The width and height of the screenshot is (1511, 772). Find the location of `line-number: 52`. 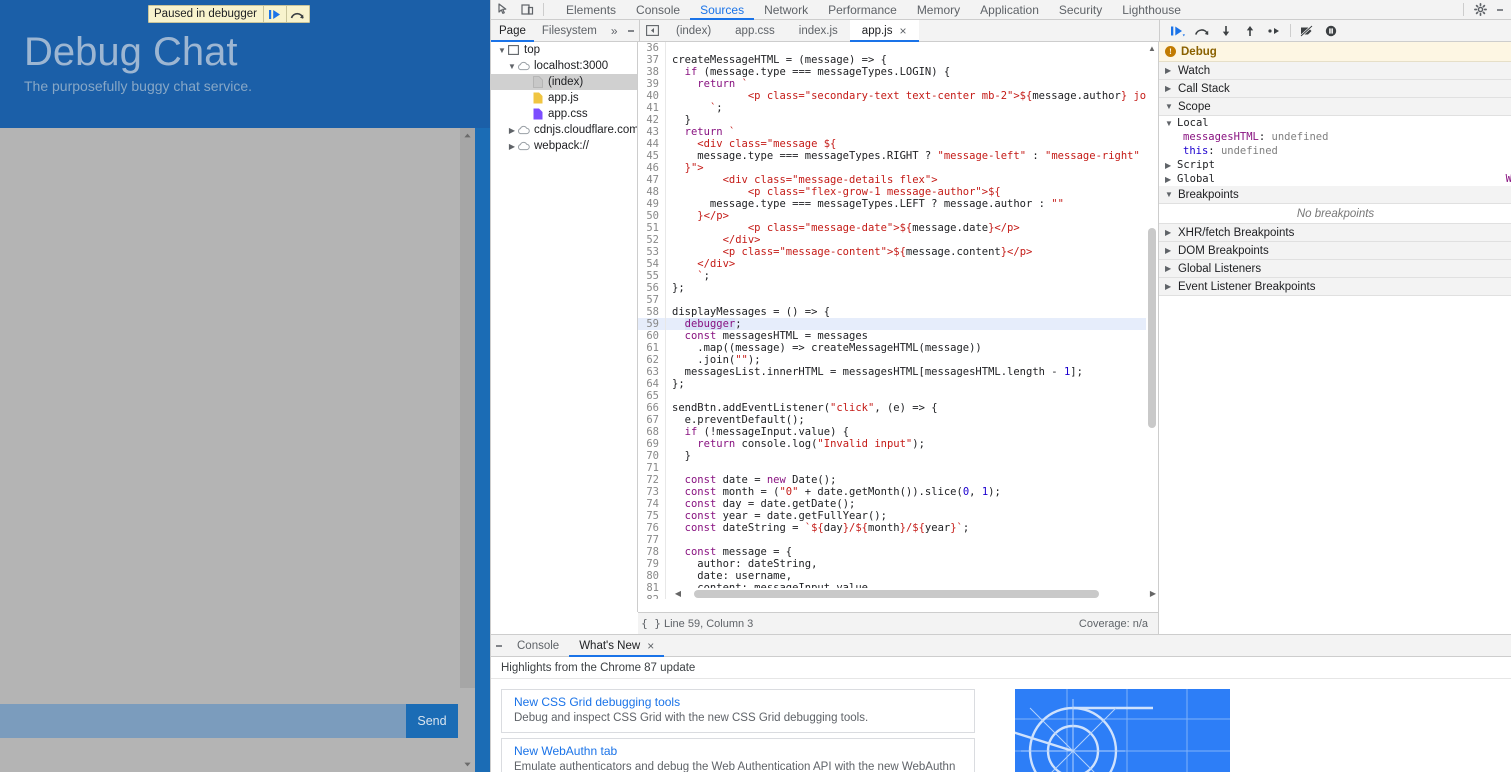

line-number: 52 is located at coordinates (652, 240).